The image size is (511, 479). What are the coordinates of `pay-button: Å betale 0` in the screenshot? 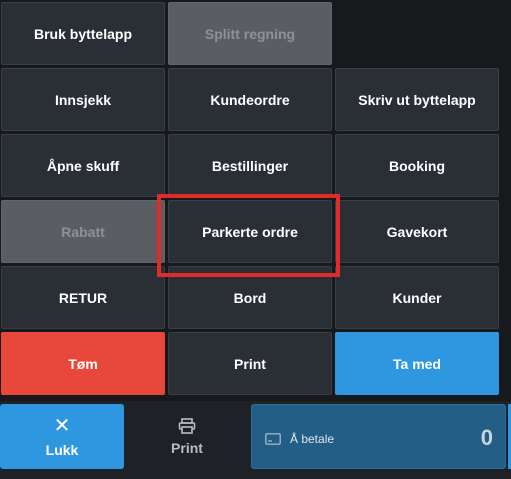 It's located at (378, 436).